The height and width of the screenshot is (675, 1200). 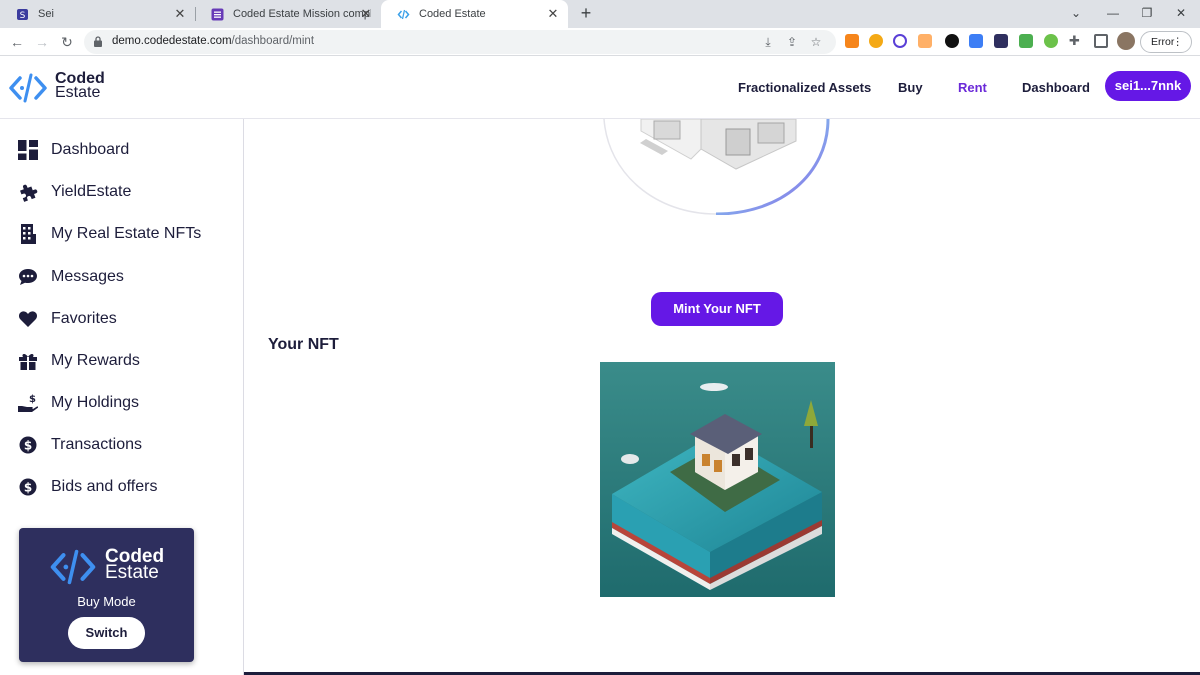 I want to click on sidebar-item-label: Dashboard, so click(x=90, y=149).